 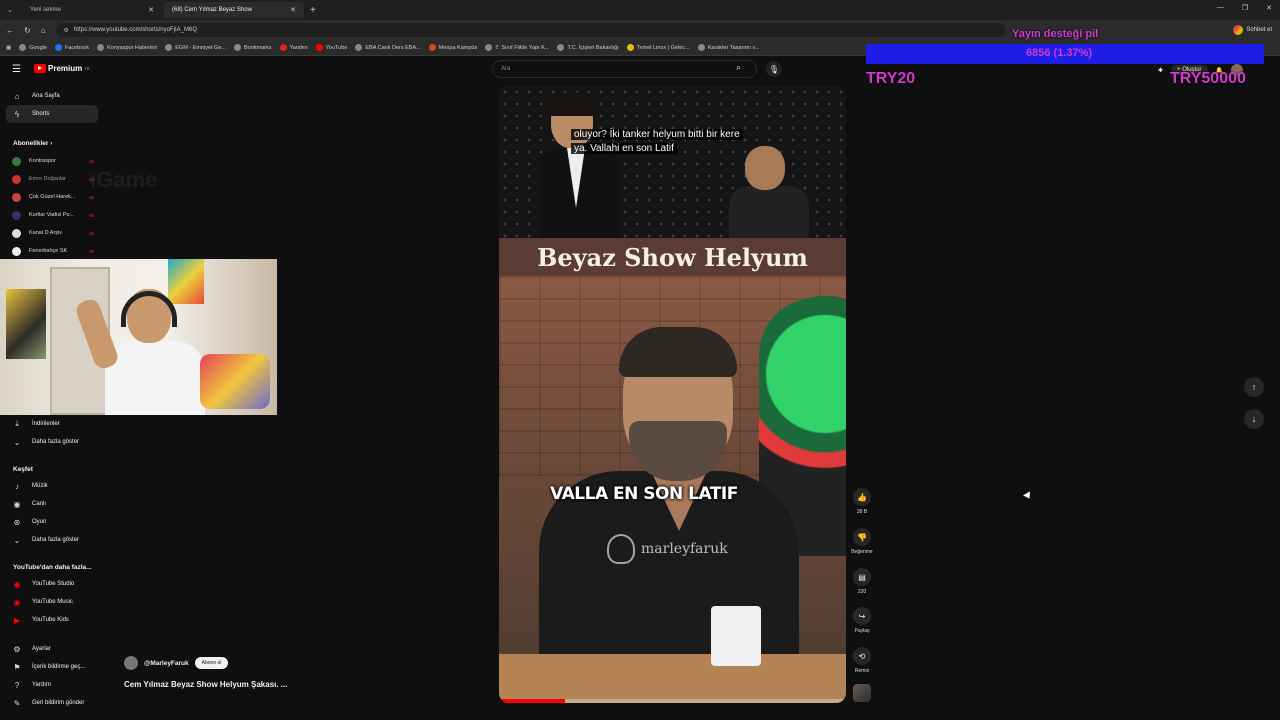 What do you see at coordinates (71, 47) in the screenshot?
I see `bookmark-item: Facebook` at bounding box center [71, 47].